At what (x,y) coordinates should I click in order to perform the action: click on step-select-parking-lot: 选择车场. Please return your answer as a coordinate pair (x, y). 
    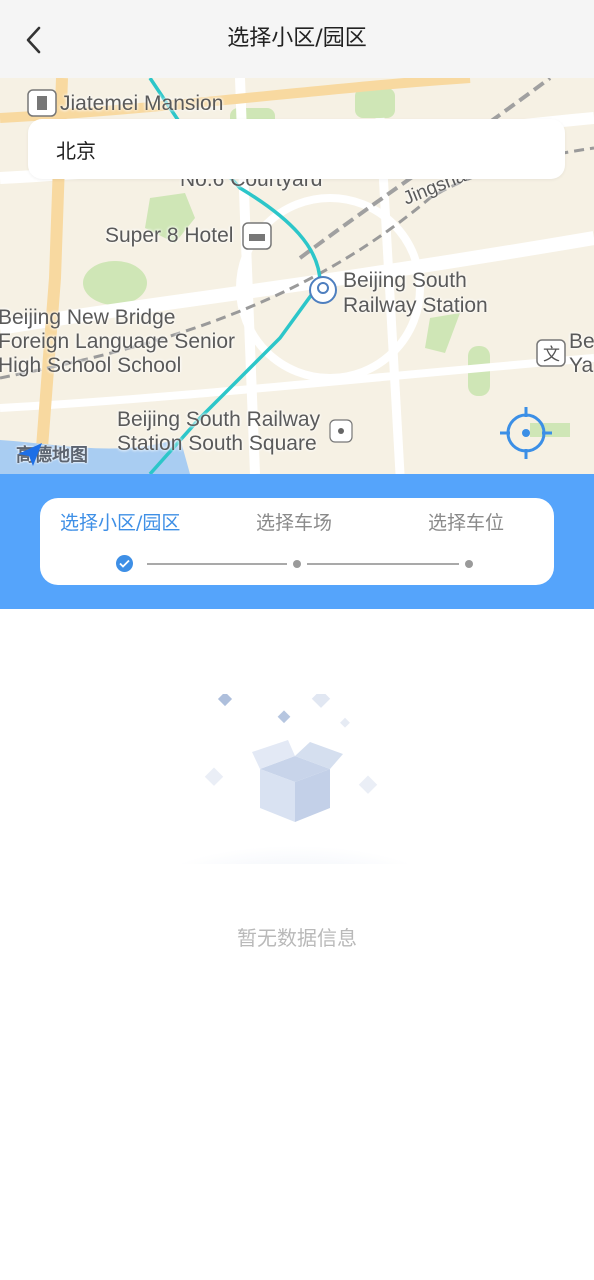
    Looking at the image, I should click on (294, 521).